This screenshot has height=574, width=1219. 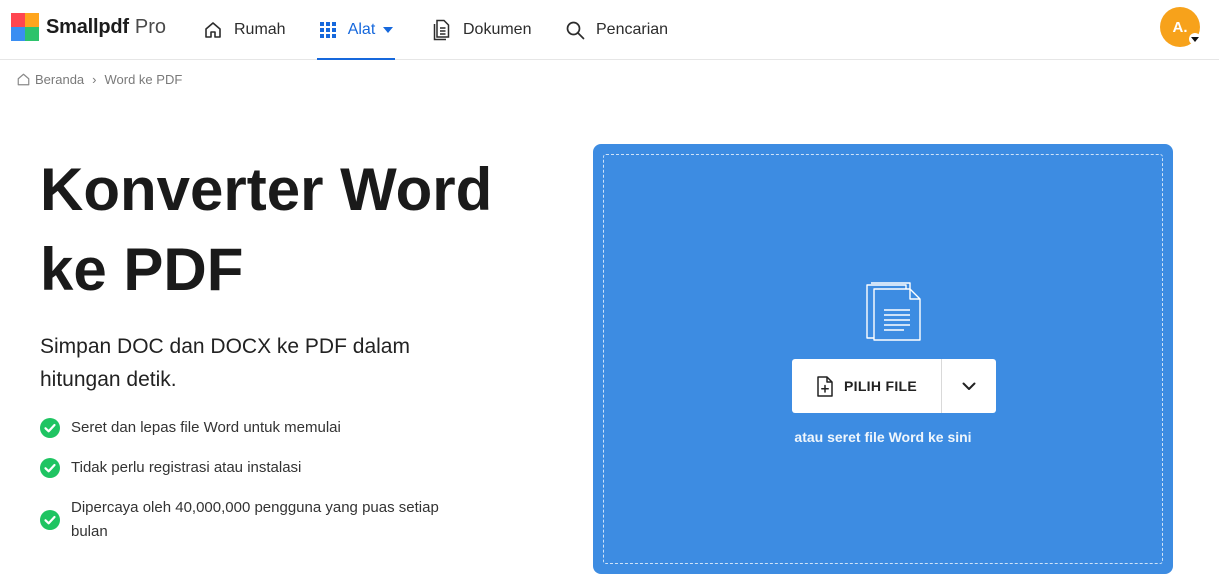 What do you see at coordinates (327, 30) in the screenshot?
I see `grid-icon` at bounding box center [327, 30].